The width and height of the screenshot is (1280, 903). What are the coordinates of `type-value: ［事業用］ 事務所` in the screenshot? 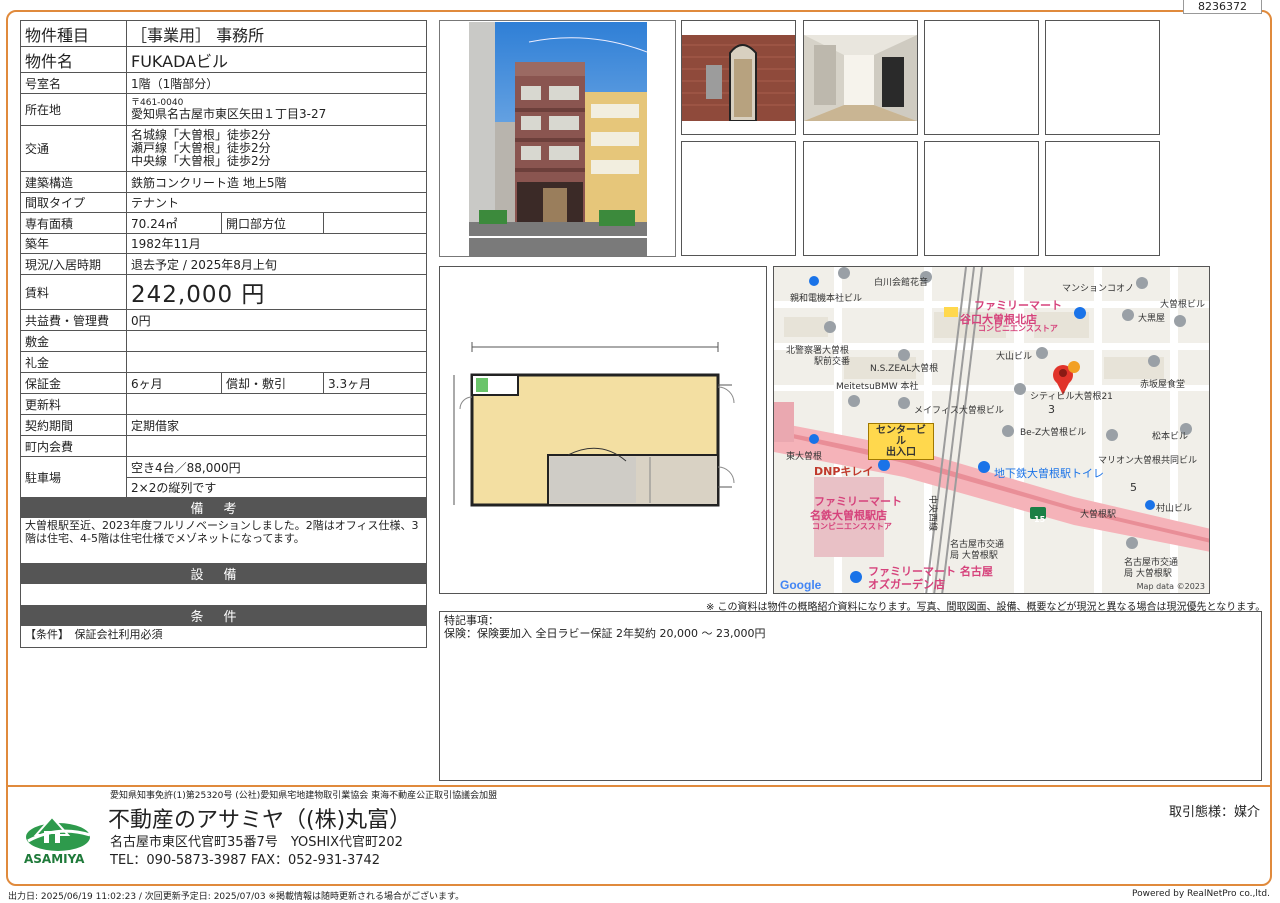 It's located at (276, 33).